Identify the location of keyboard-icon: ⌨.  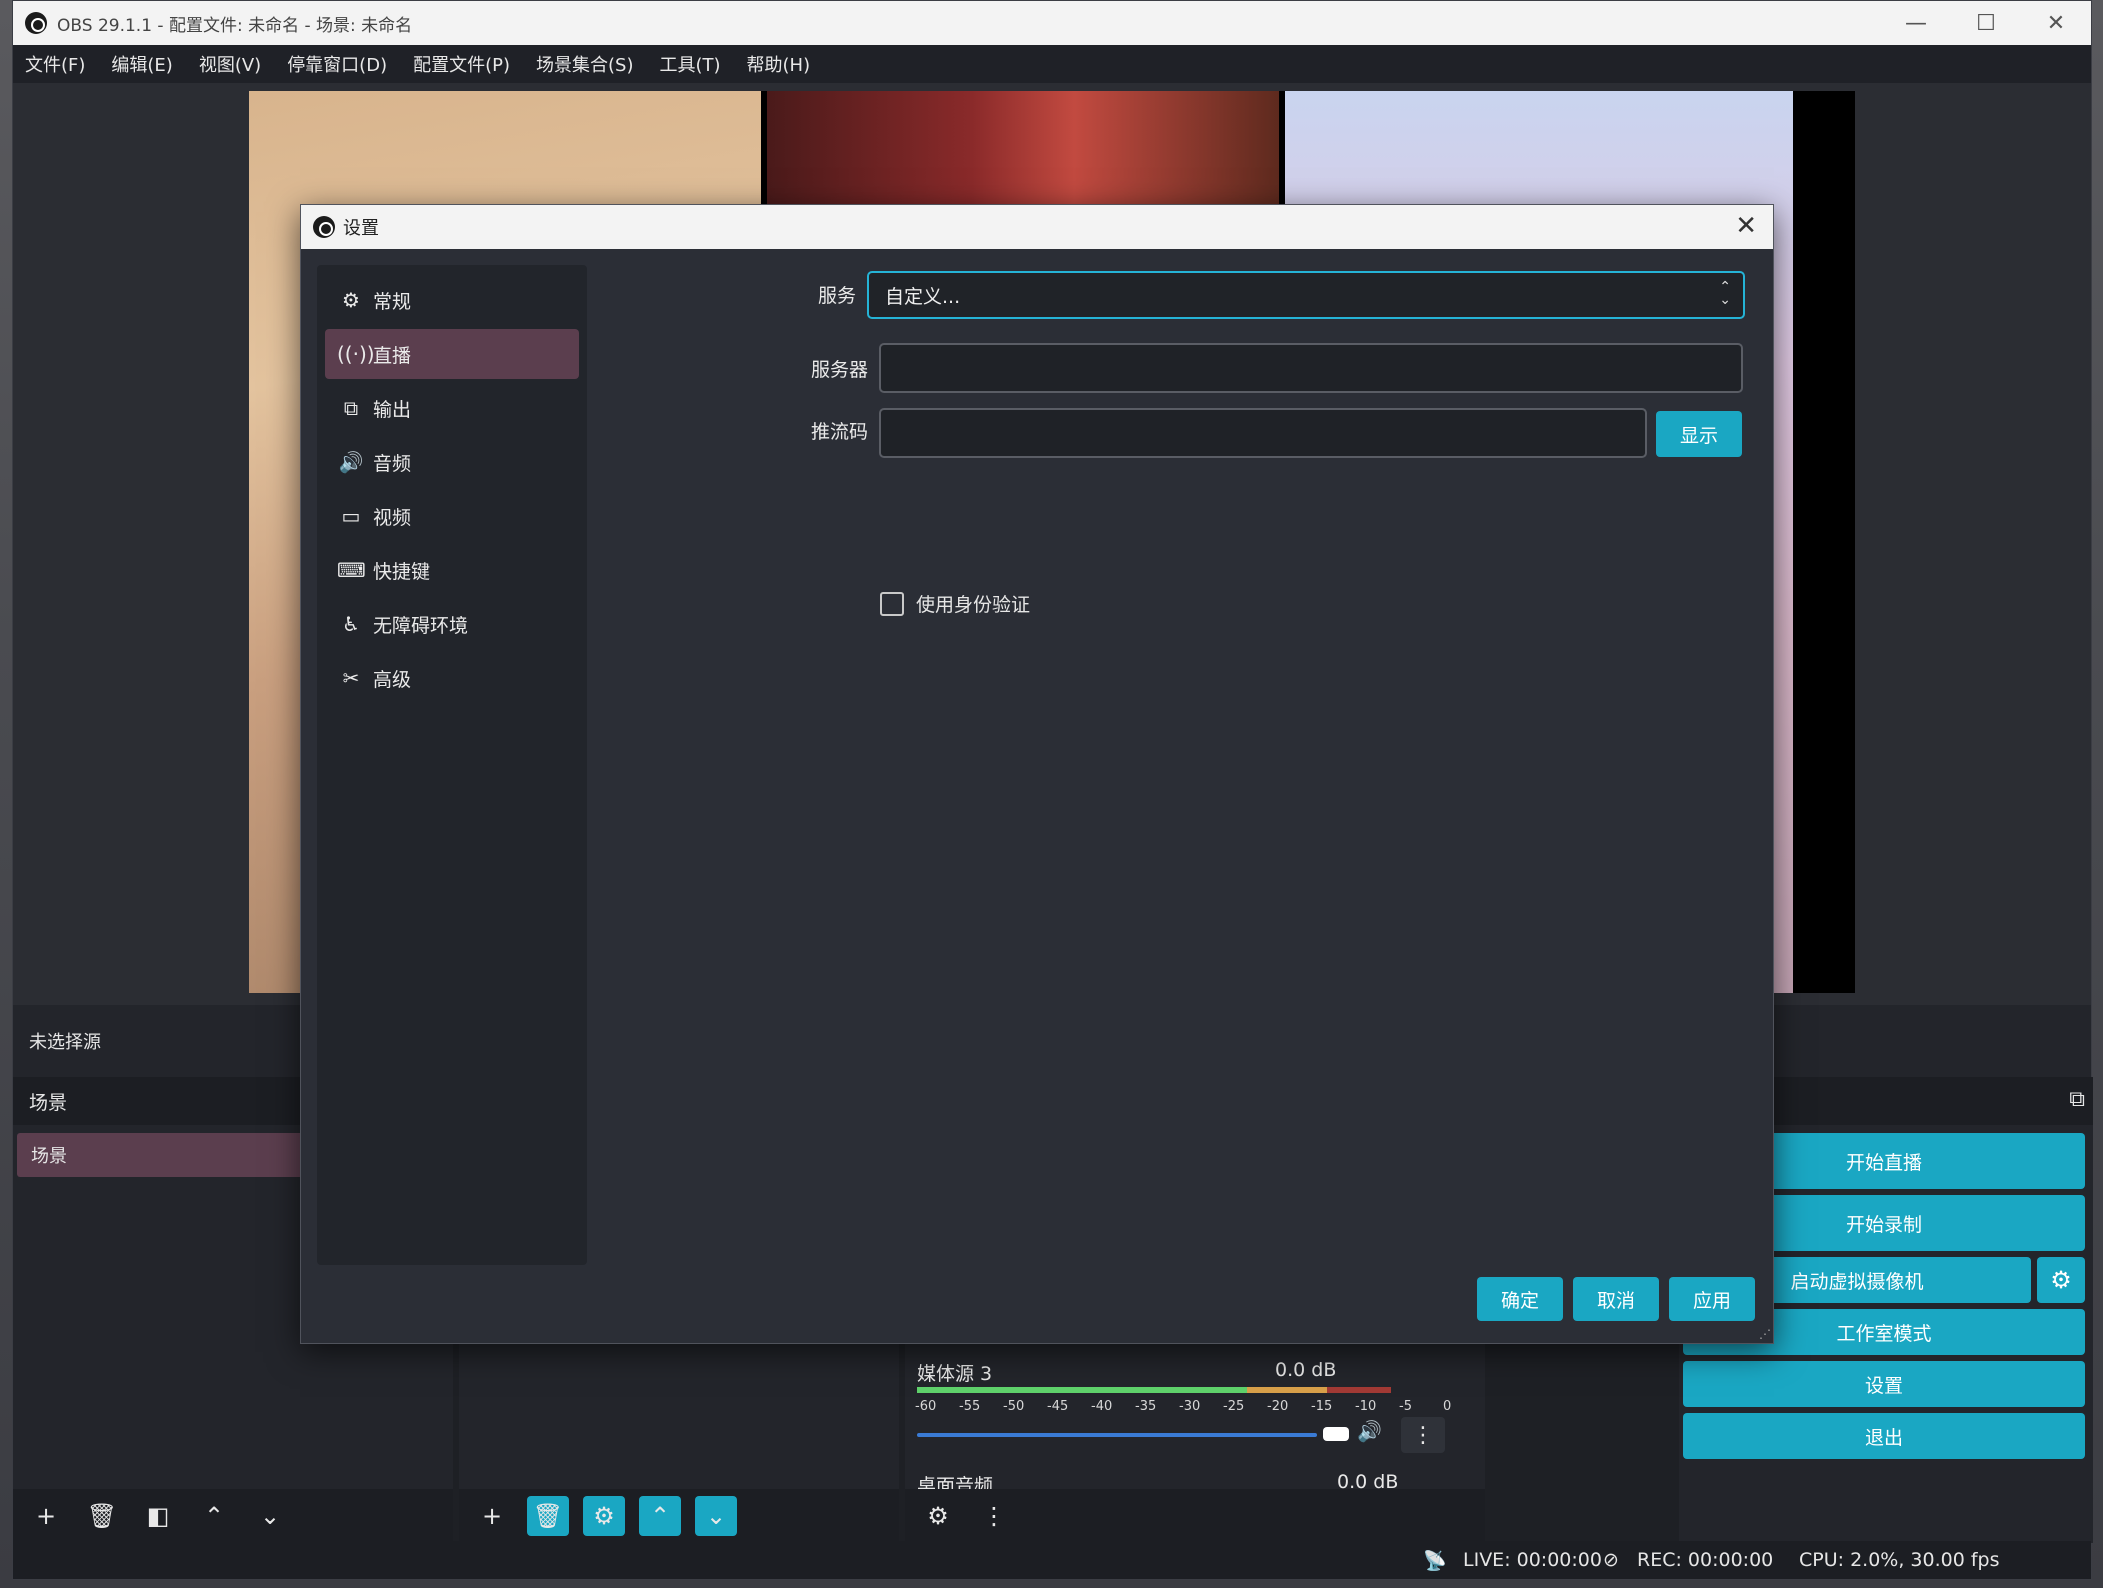
(351, 570).